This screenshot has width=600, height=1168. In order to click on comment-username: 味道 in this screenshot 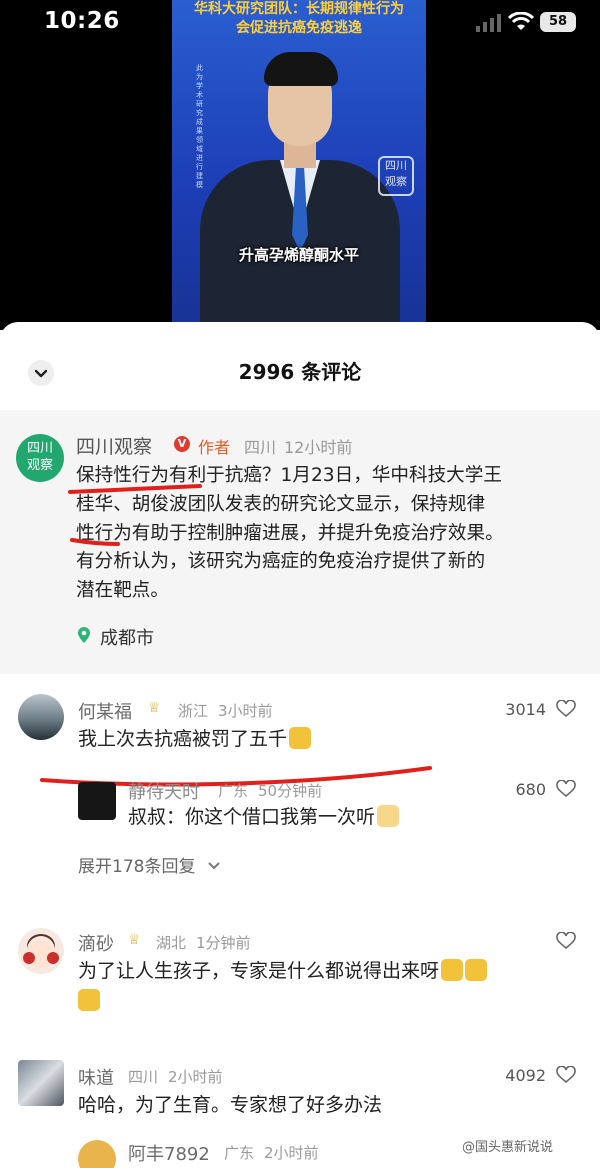, I will do `click(96, 1077)`.